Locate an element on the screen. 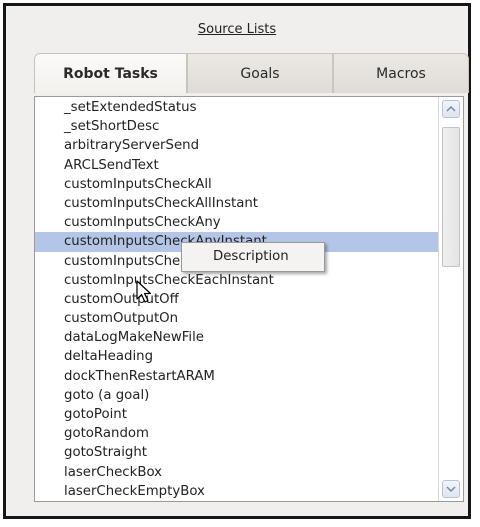 This screenshot has width=480, height=527. mouse-cursor-icon is located at coordinates (144, 291).